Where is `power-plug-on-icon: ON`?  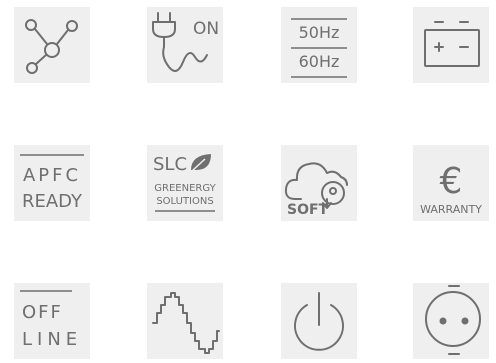
power-plug-on-icon: ON is located at coordinates (185, 45).